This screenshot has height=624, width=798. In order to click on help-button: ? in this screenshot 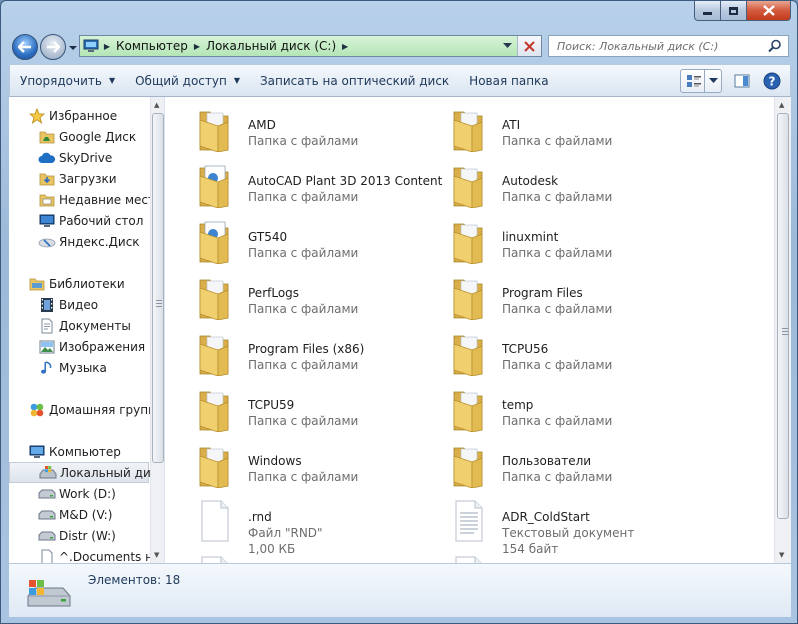, I will do `click(772, 81)`.